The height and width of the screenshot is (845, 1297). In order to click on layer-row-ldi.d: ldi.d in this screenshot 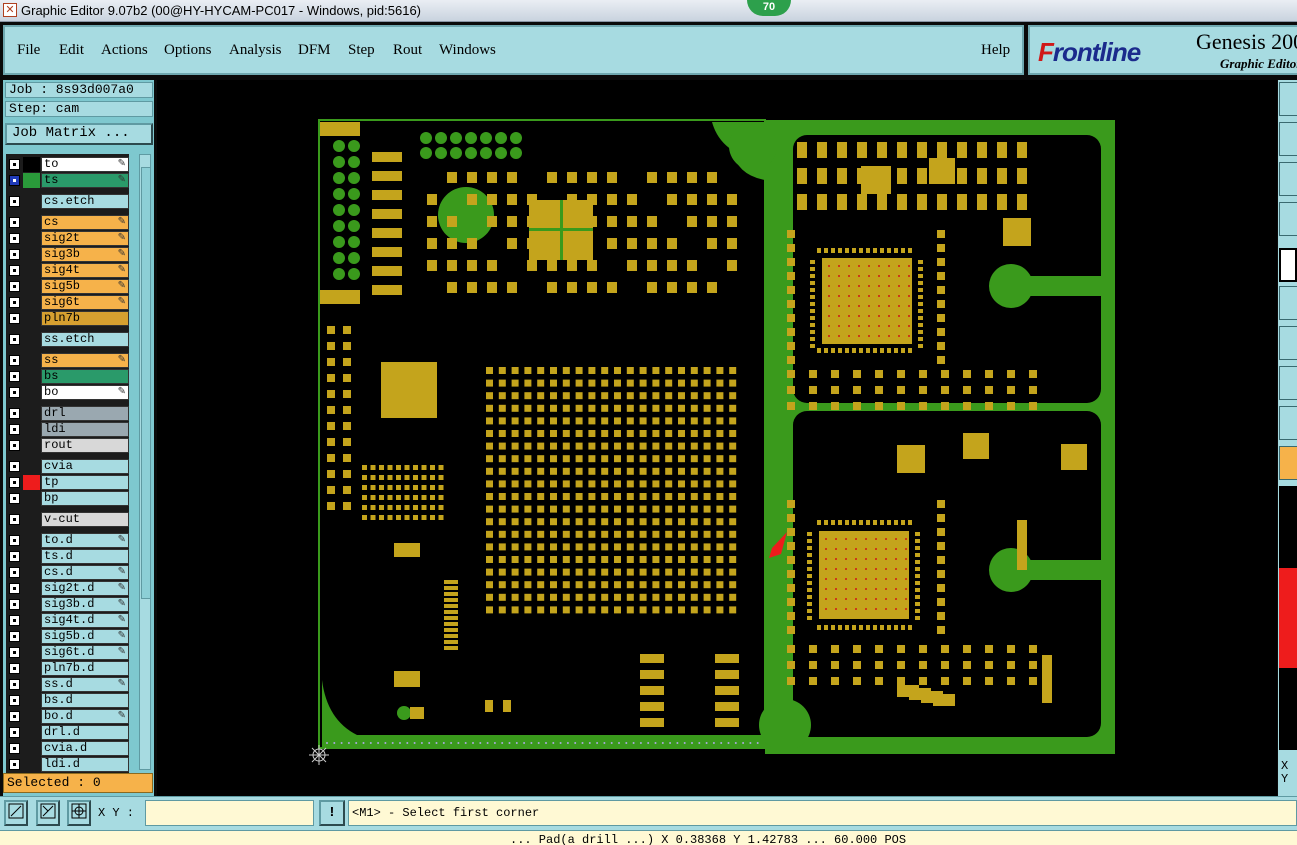, I will do `click(67, 764)`.